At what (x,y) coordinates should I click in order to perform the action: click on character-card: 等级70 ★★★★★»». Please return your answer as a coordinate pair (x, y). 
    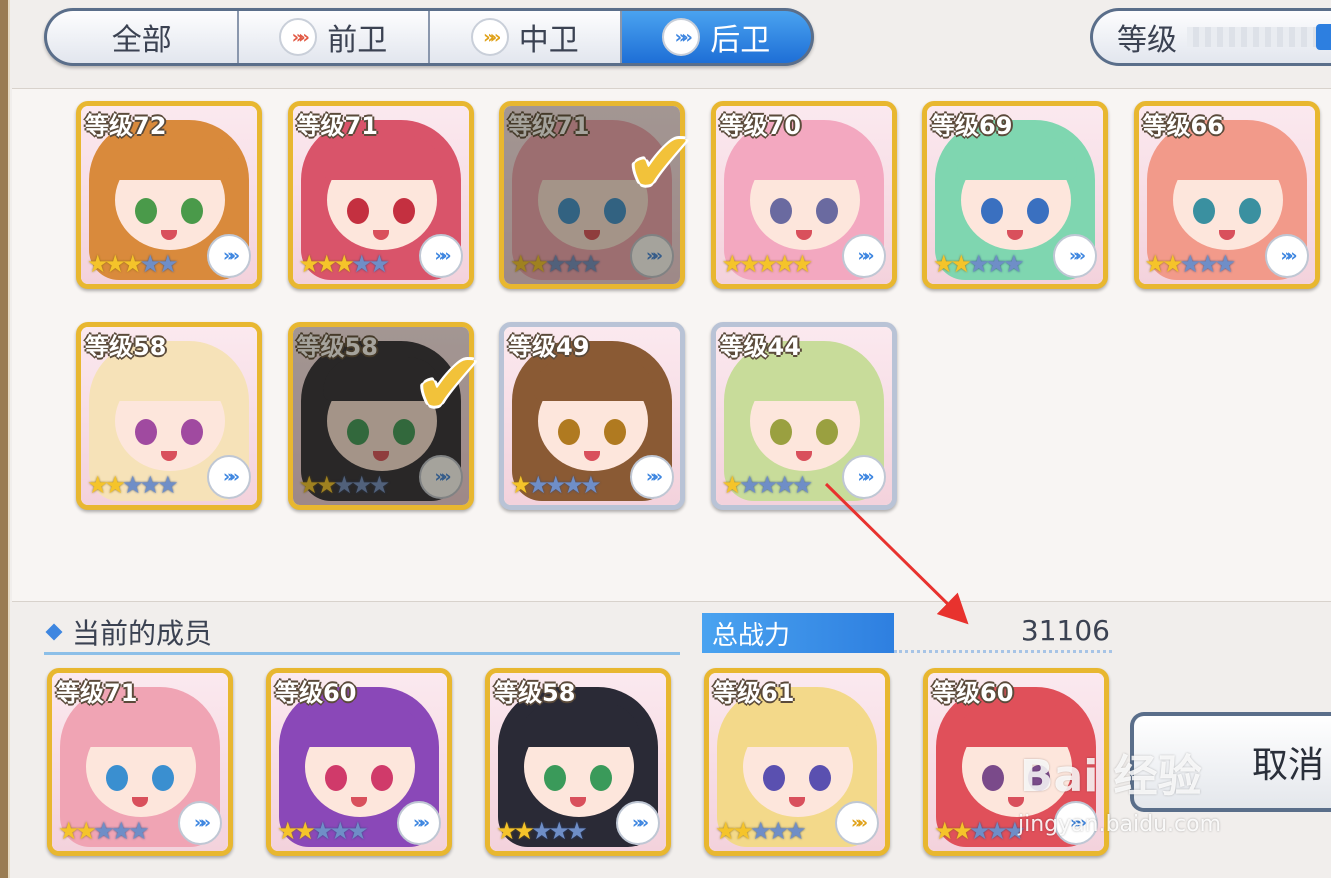
    Looking at the image, I should click on (803, 195).